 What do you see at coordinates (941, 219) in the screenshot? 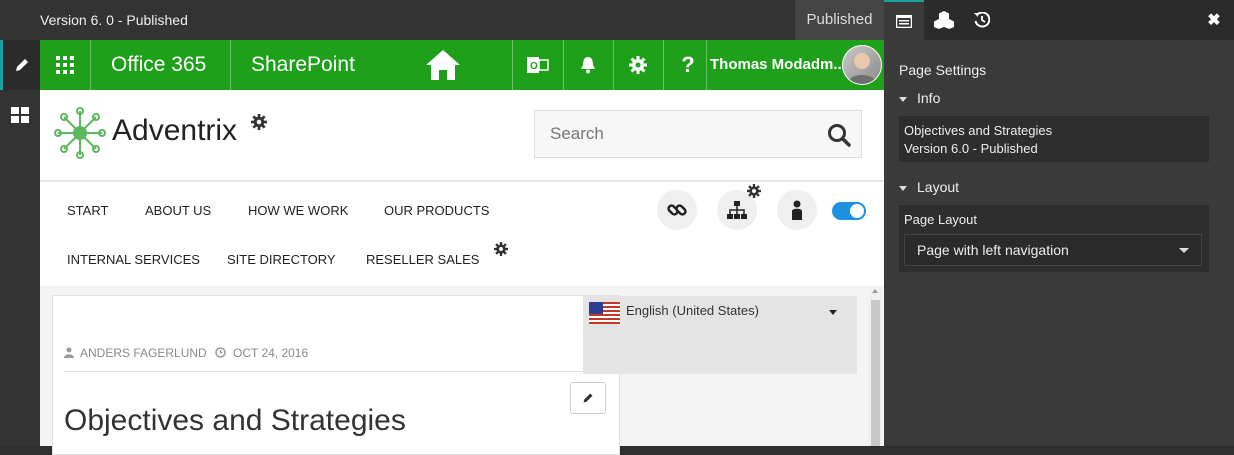
I see `page-layout-label: Page Layout` at bounding box center [941, 219].